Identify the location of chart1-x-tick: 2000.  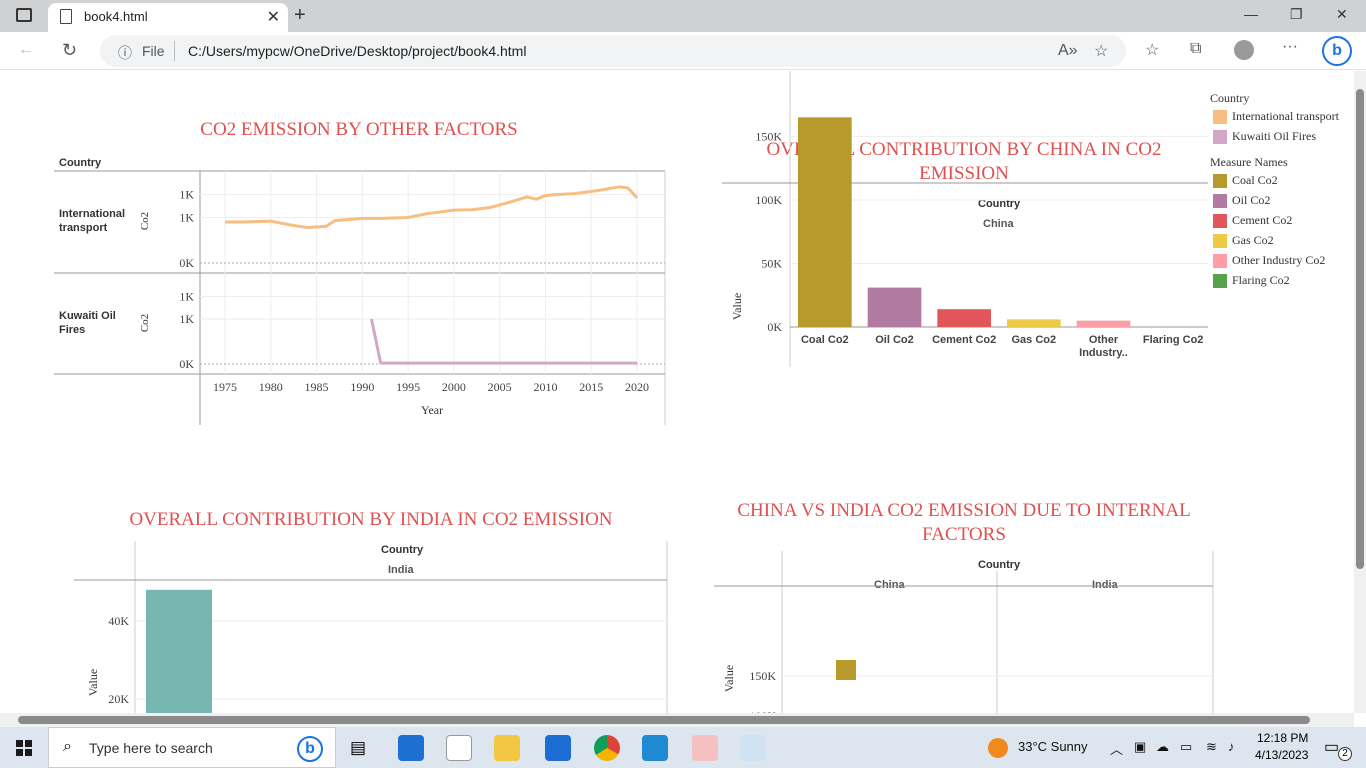
(454, 387).